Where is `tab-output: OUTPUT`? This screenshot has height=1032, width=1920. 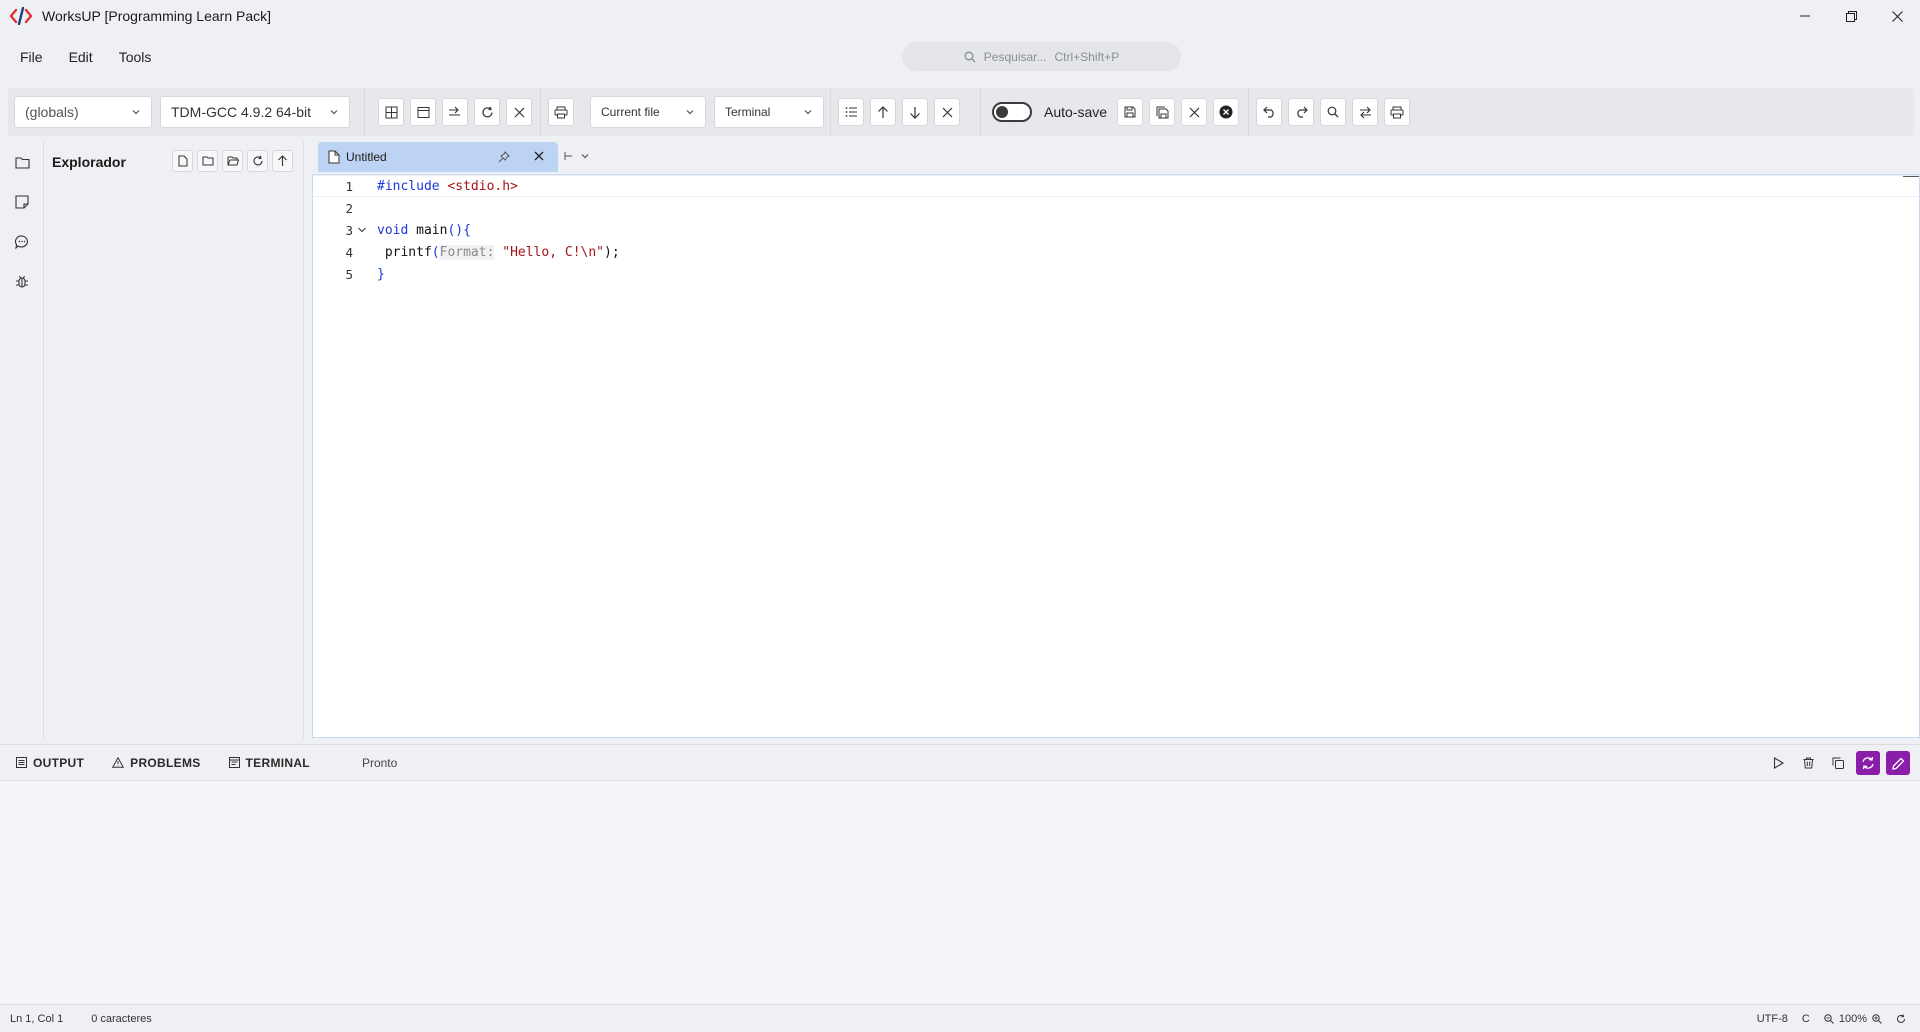
tab-output: OUTPUT is located at coordinates (50, 763).